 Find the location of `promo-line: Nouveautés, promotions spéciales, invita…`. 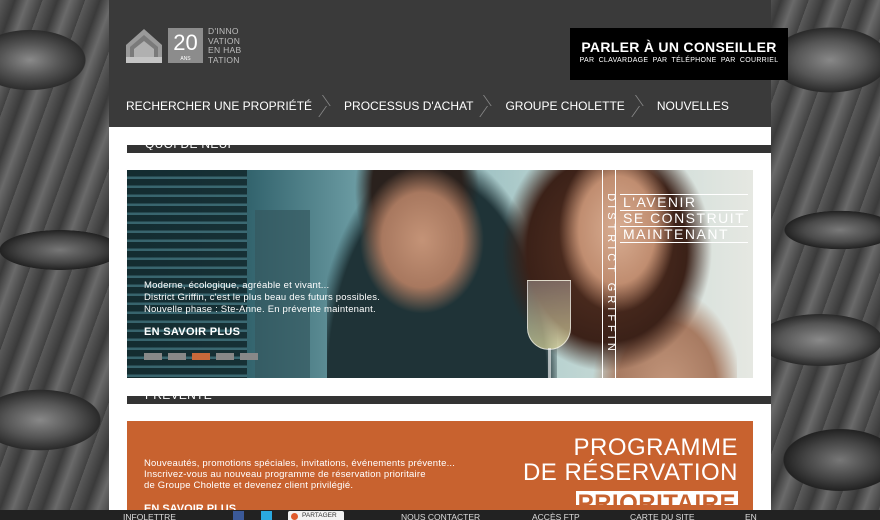

promo-line: Nouveautés, promotions spéciales, invita… is located at coordinates (300, 463).